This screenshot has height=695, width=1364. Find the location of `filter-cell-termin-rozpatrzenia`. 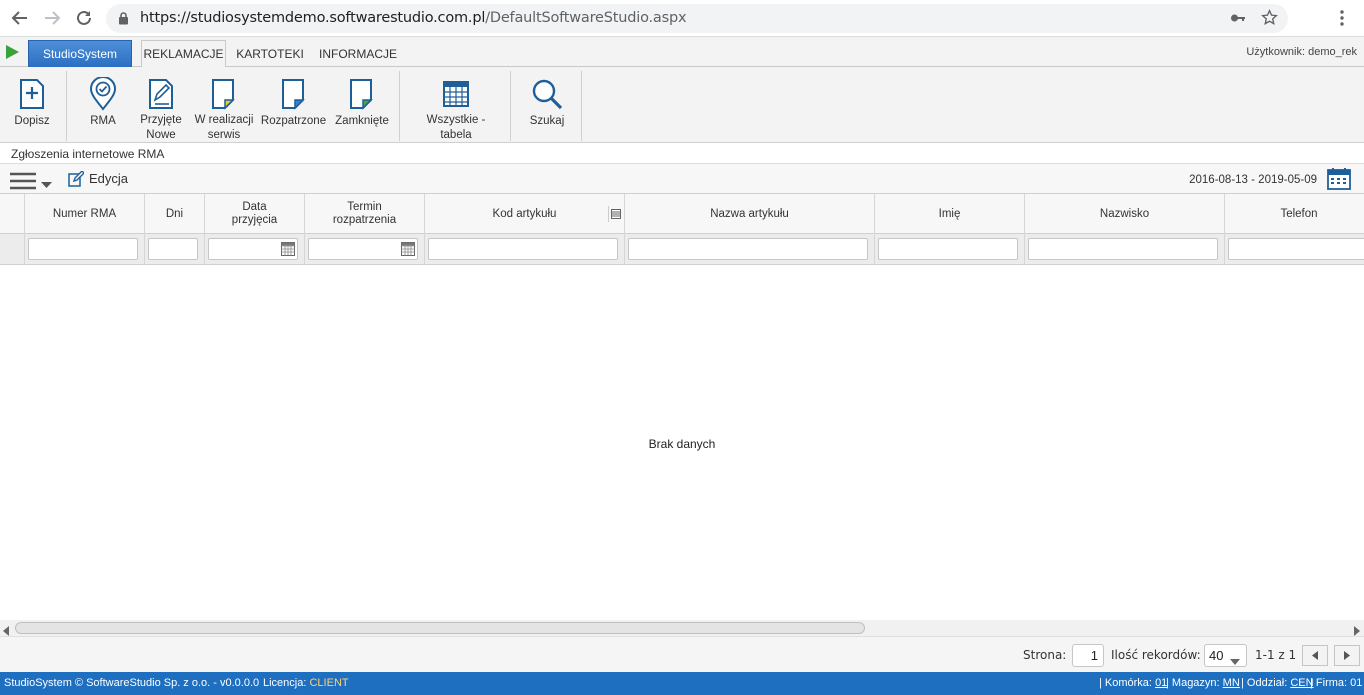

filter-cell-termin-rozpatrzenia is located at coordinates (365, 249).